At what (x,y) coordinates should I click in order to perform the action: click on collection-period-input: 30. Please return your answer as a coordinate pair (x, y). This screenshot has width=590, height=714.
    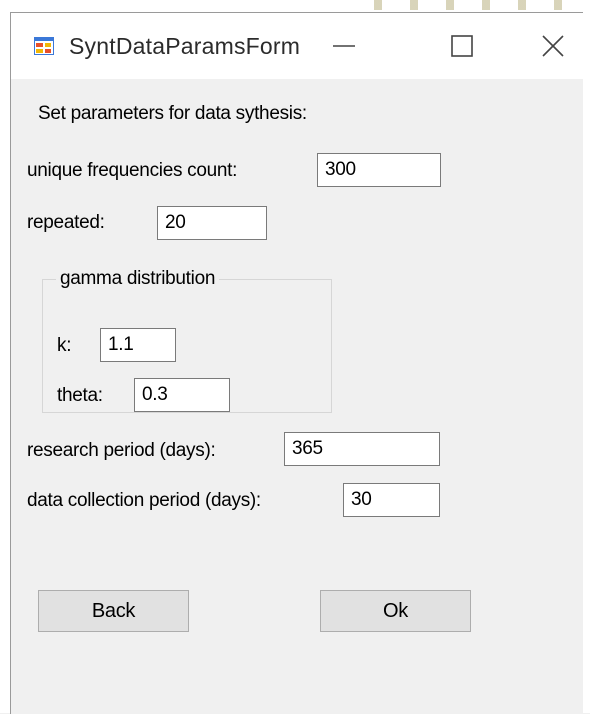
    Looking at the image, I should click on (391, 500).